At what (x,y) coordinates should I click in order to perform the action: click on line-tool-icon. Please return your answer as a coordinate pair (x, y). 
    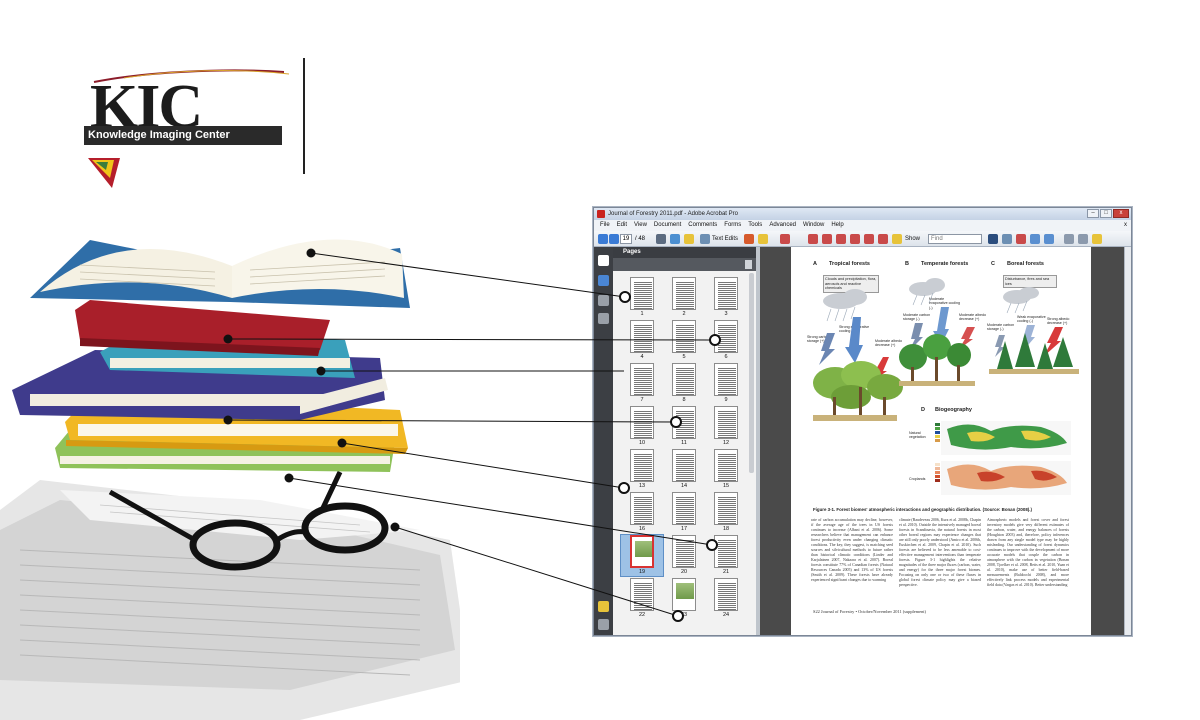
    Looking at the image, I should click on (841, 239).